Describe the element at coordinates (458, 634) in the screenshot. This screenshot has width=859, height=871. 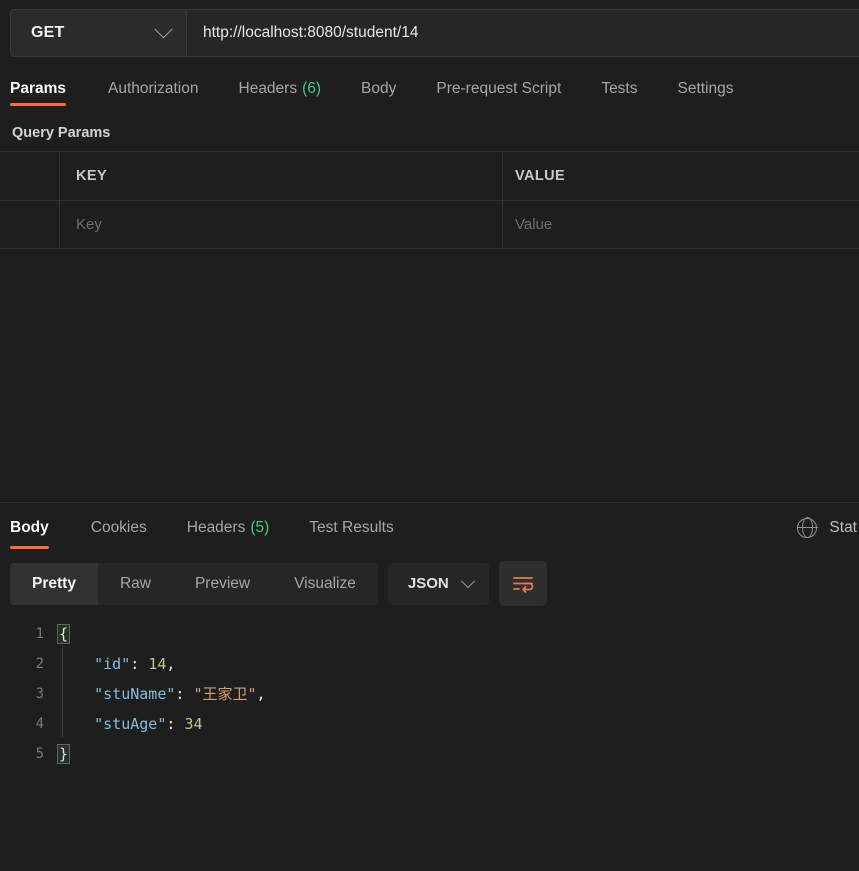
I see `code-line-1: {` at that location.